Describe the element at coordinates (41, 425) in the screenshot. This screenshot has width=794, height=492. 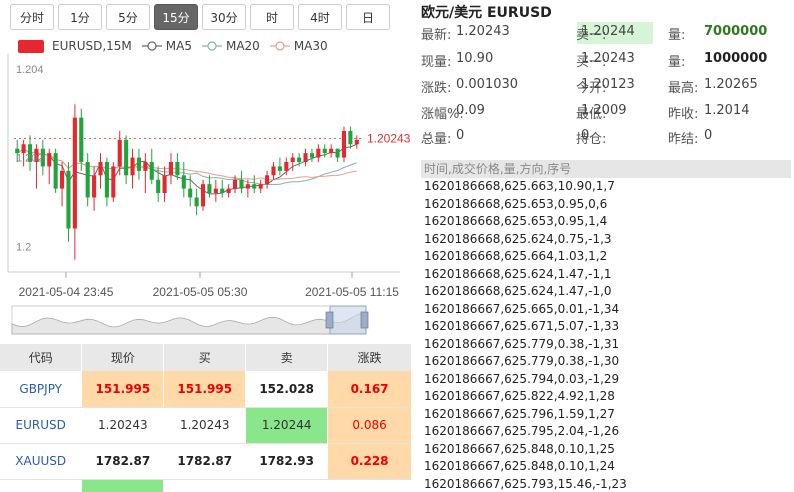
I see `cell-code: EURUSD` at that location.